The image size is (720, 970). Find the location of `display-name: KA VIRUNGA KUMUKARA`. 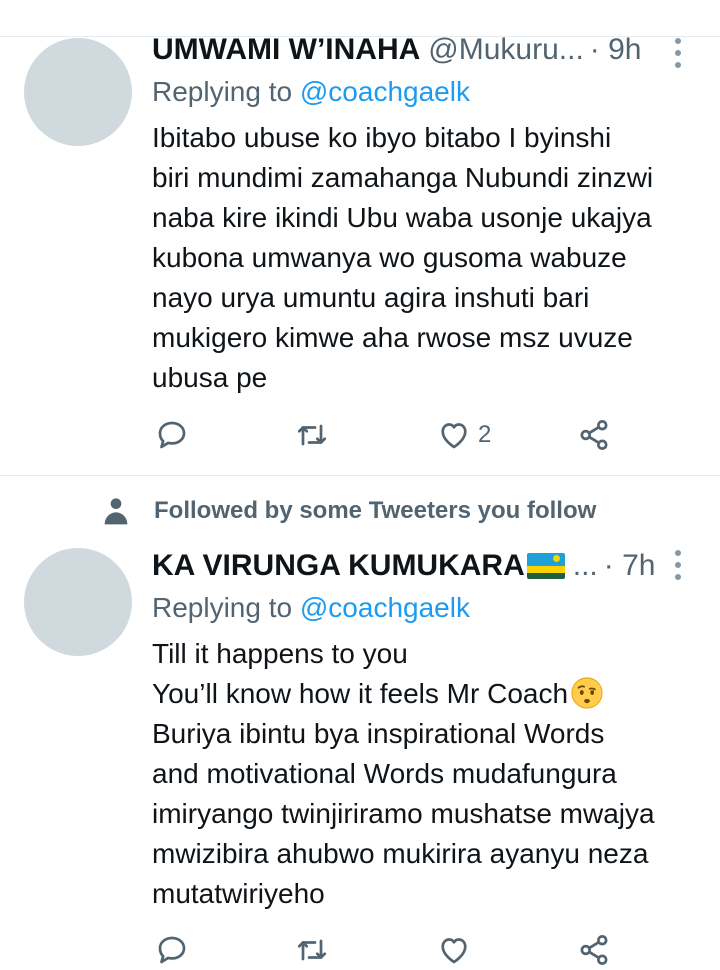

display-name: KA VIRUNGA KUMUKARA is located at coordinates (338, 566).